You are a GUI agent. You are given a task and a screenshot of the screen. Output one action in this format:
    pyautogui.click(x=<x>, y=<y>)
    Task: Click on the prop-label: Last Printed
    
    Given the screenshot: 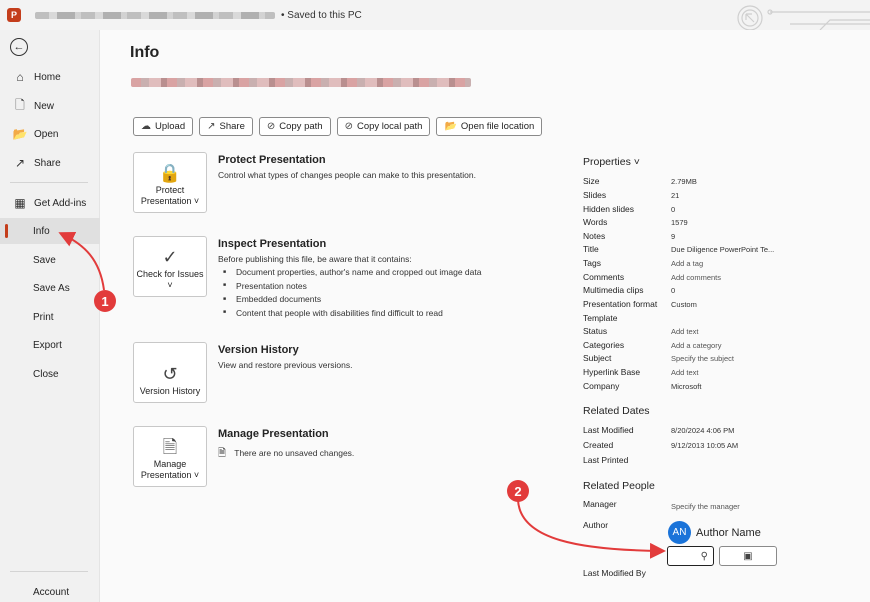 What is the action you would take?
    pyautogui.click(x=606, y=460)
    